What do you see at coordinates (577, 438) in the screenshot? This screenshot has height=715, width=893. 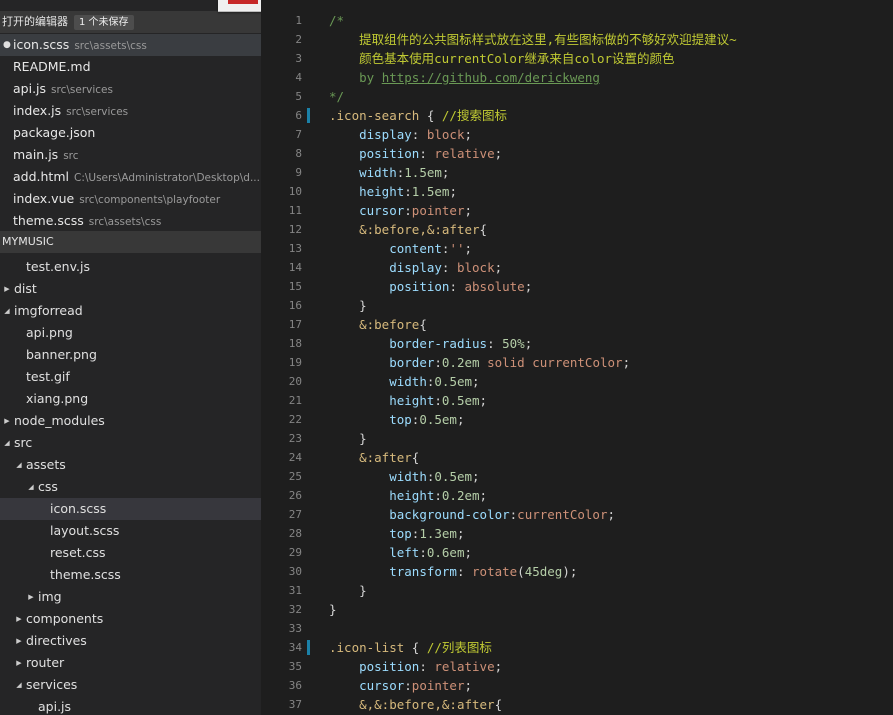 I see `code-line: 23 }` at bounding box center [577, 438].